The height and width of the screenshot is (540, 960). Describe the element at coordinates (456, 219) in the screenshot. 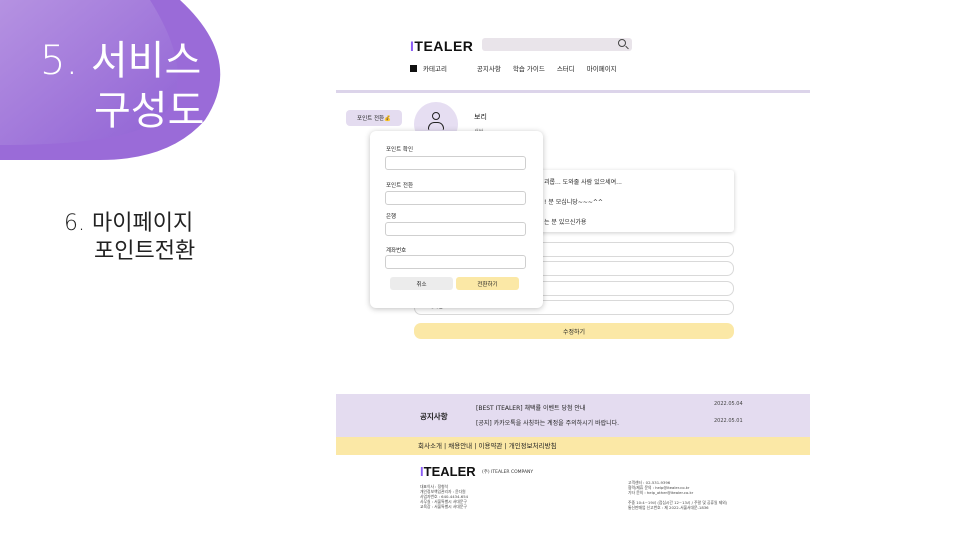

I see `point-convert-modal: 포인트 확인 포인트 전환 은행 계좌번호 취소 전환하기` at that location.